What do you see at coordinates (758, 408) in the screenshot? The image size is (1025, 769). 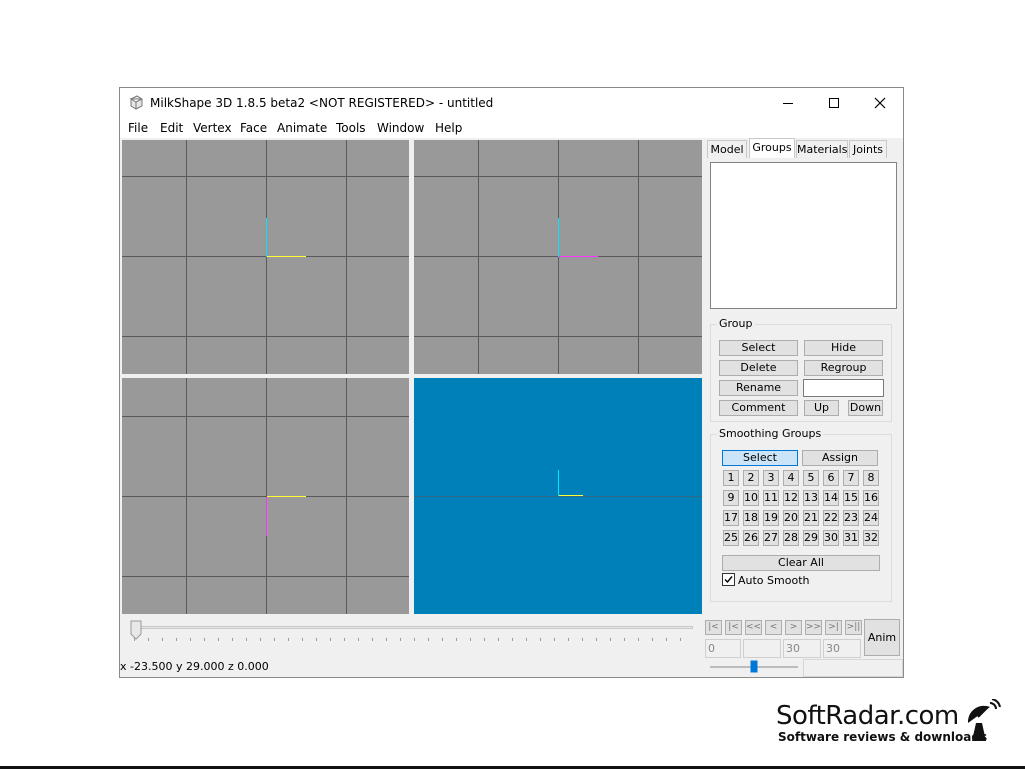 I see `group-comment-button: Comment` at bounding box center [758, 408].